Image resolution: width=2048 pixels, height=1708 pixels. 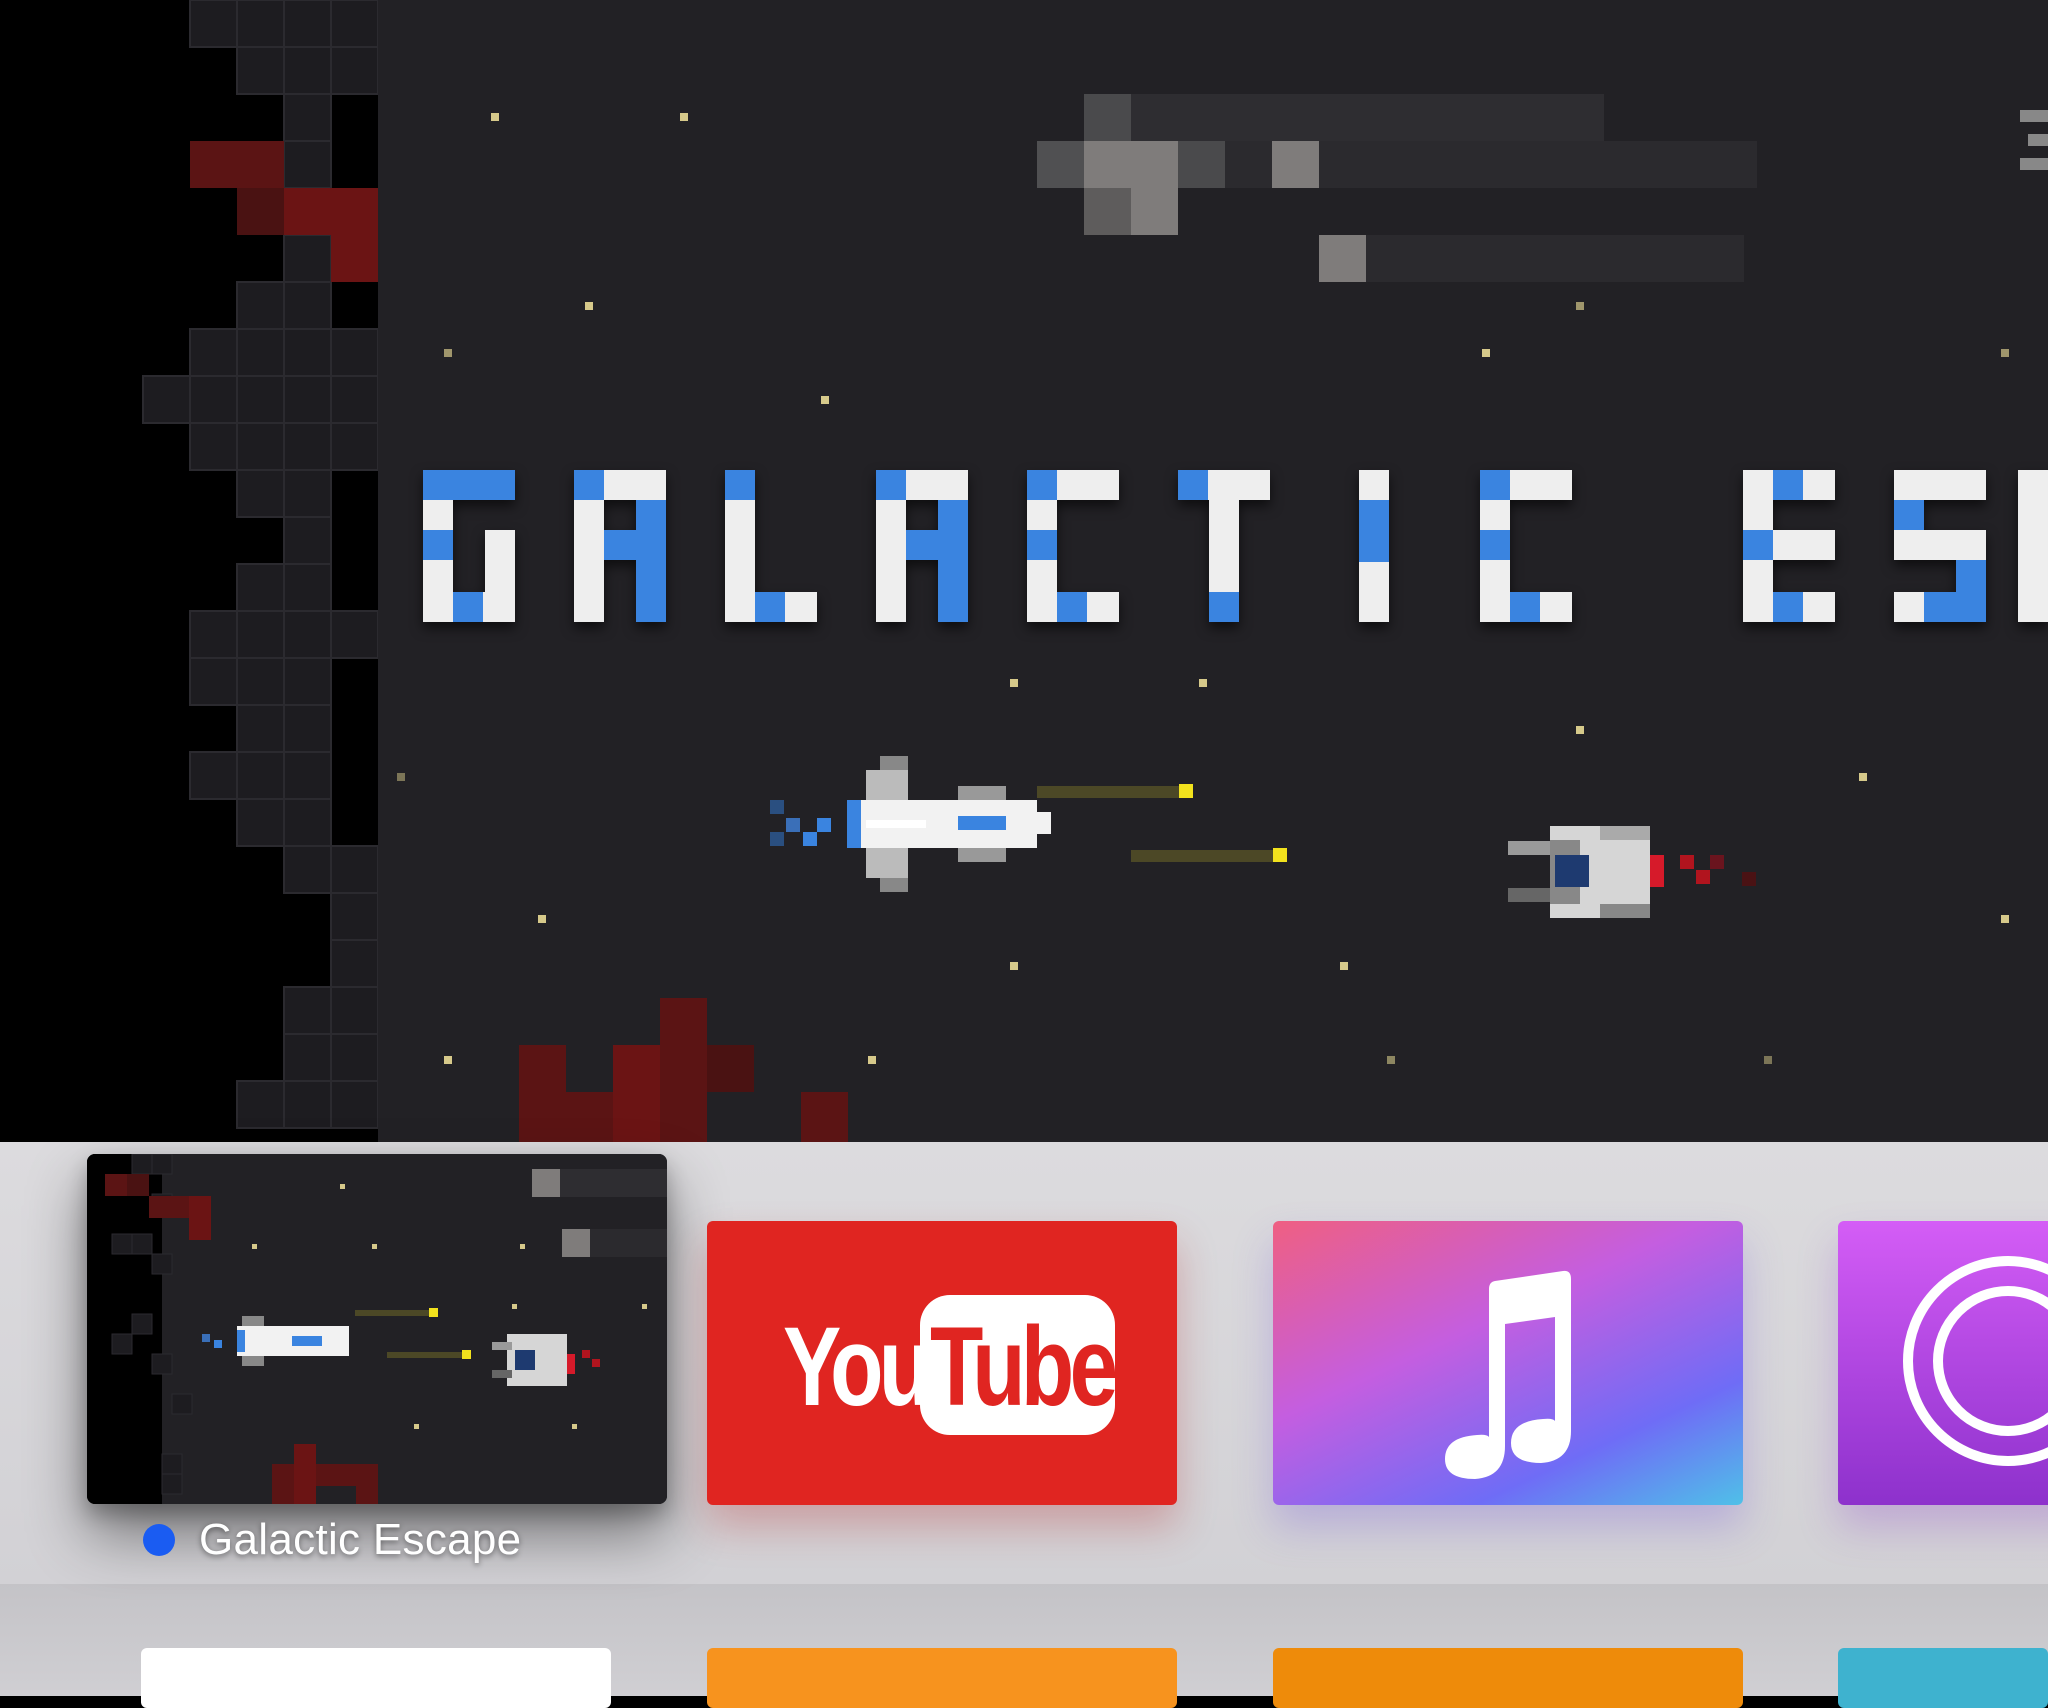 I want to click on enemy-ship, so click(x=1632, y=872).